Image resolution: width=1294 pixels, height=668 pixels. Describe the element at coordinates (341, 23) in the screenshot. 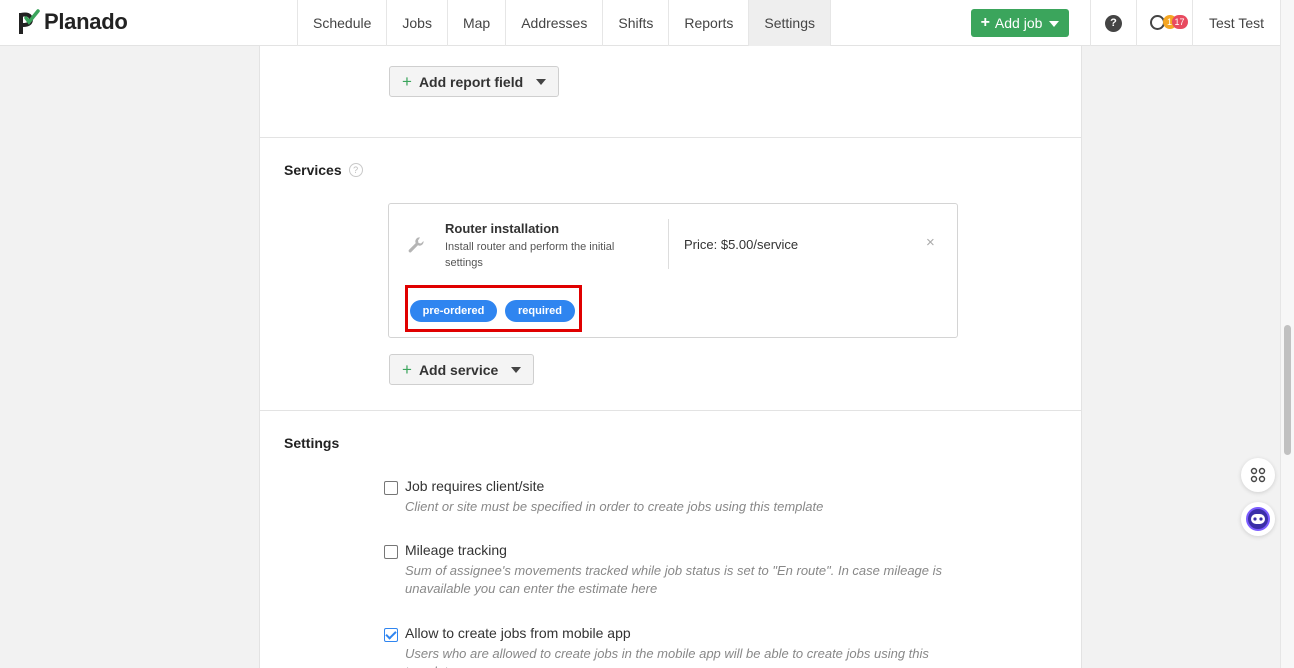

I see `nav-item-schedule: Schedule` at that location.